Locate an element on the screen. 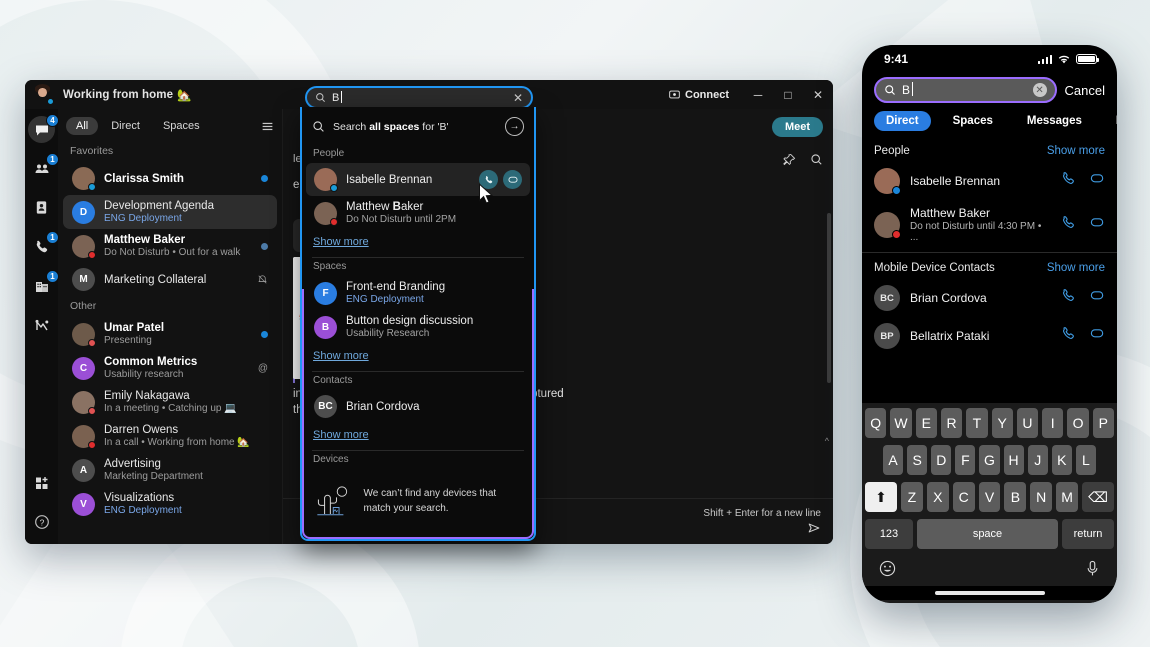  phone-search-clear-button: ✕ is located at coordinates (1039, 90).